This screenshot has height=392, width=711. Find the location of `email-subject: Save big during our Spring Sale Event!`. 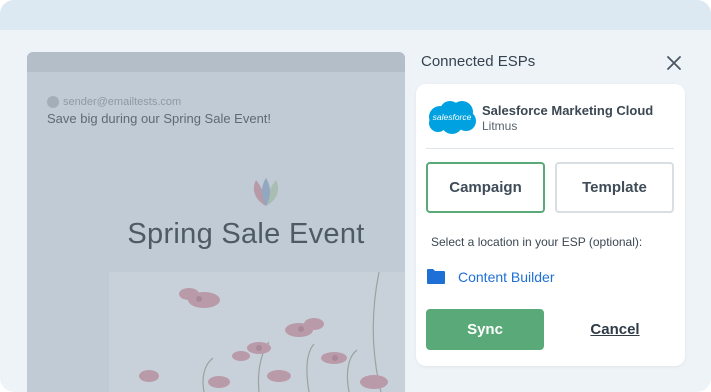

email-subject: Save big during our Spring Sale Event! is located at coordinates (159, 118).